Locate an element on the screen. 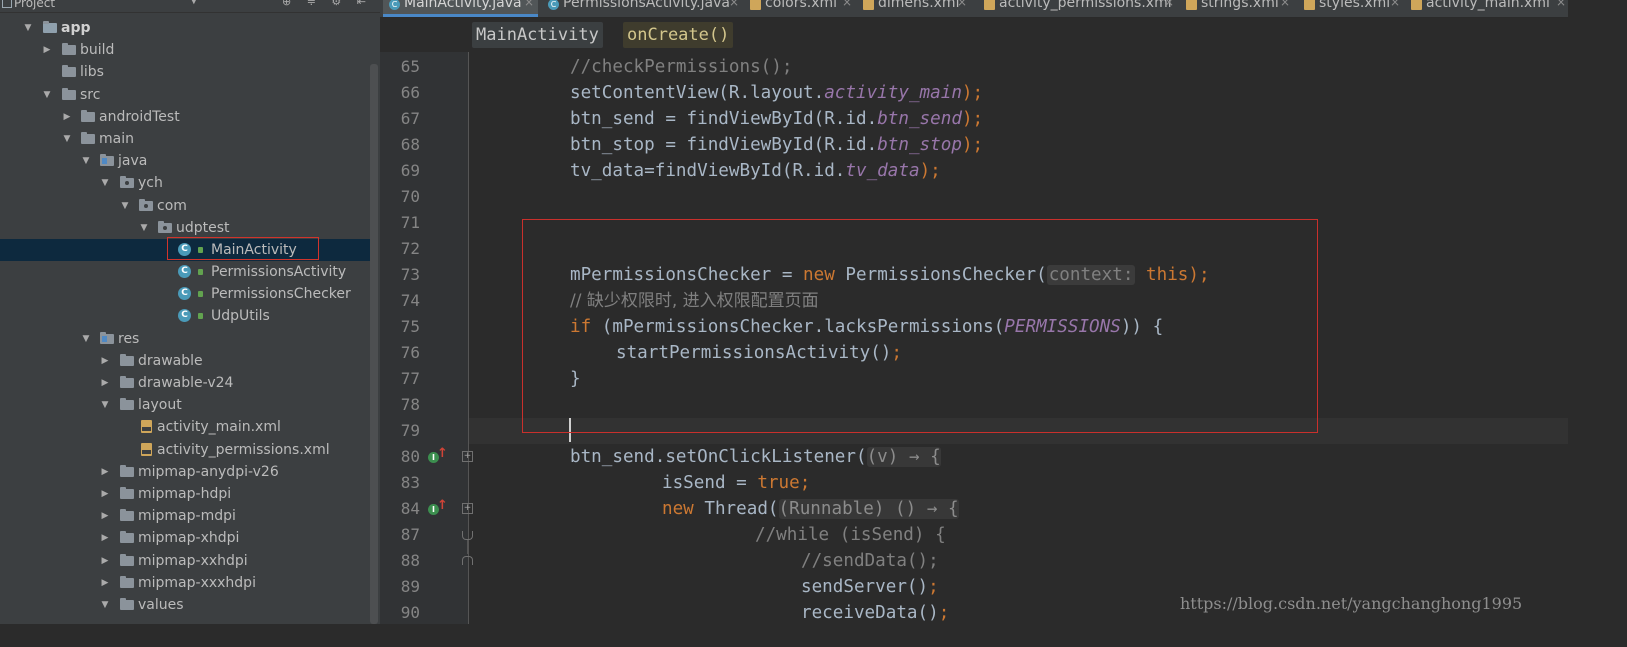  breadcrumb-method: onCreate() is located at coordinates (678, 35).